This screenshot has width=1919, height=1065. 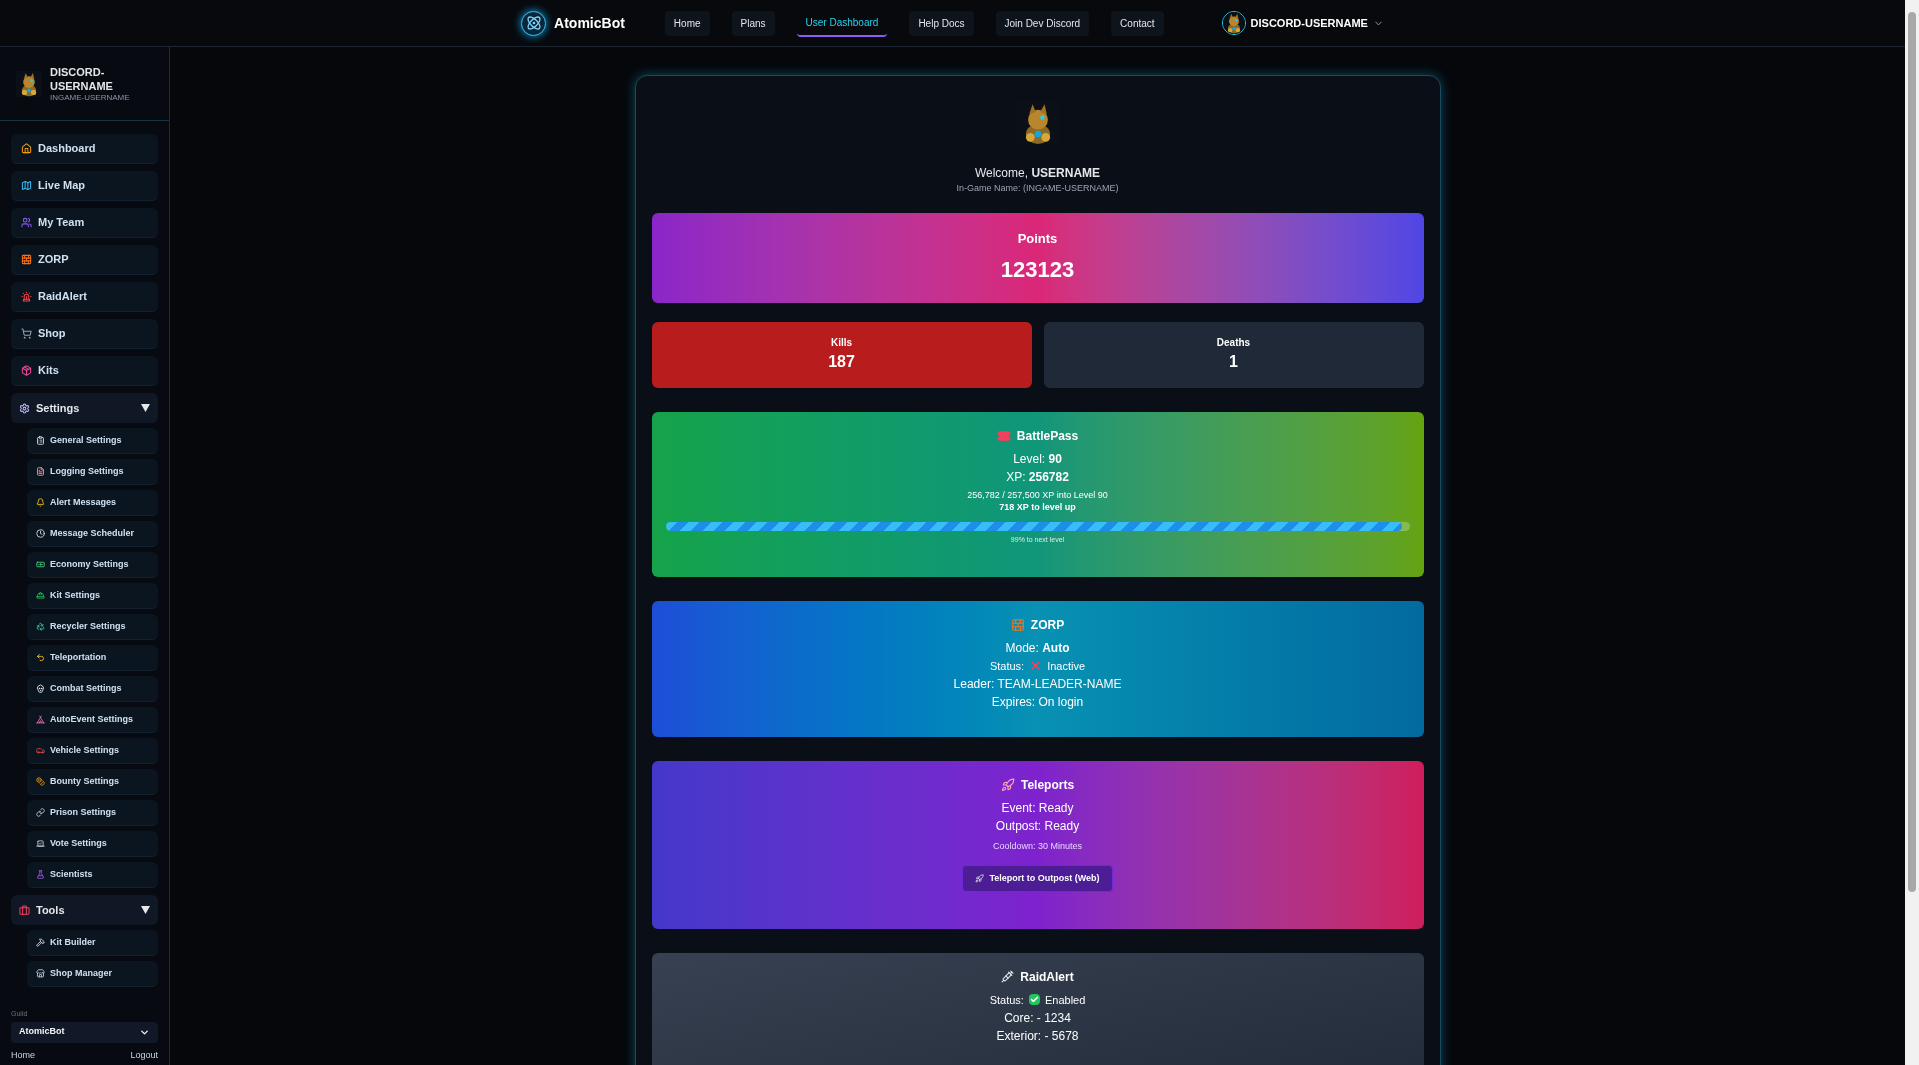 I want to click on welcome-text: Welcome, USERNAME, so click(x=1037, y=173).